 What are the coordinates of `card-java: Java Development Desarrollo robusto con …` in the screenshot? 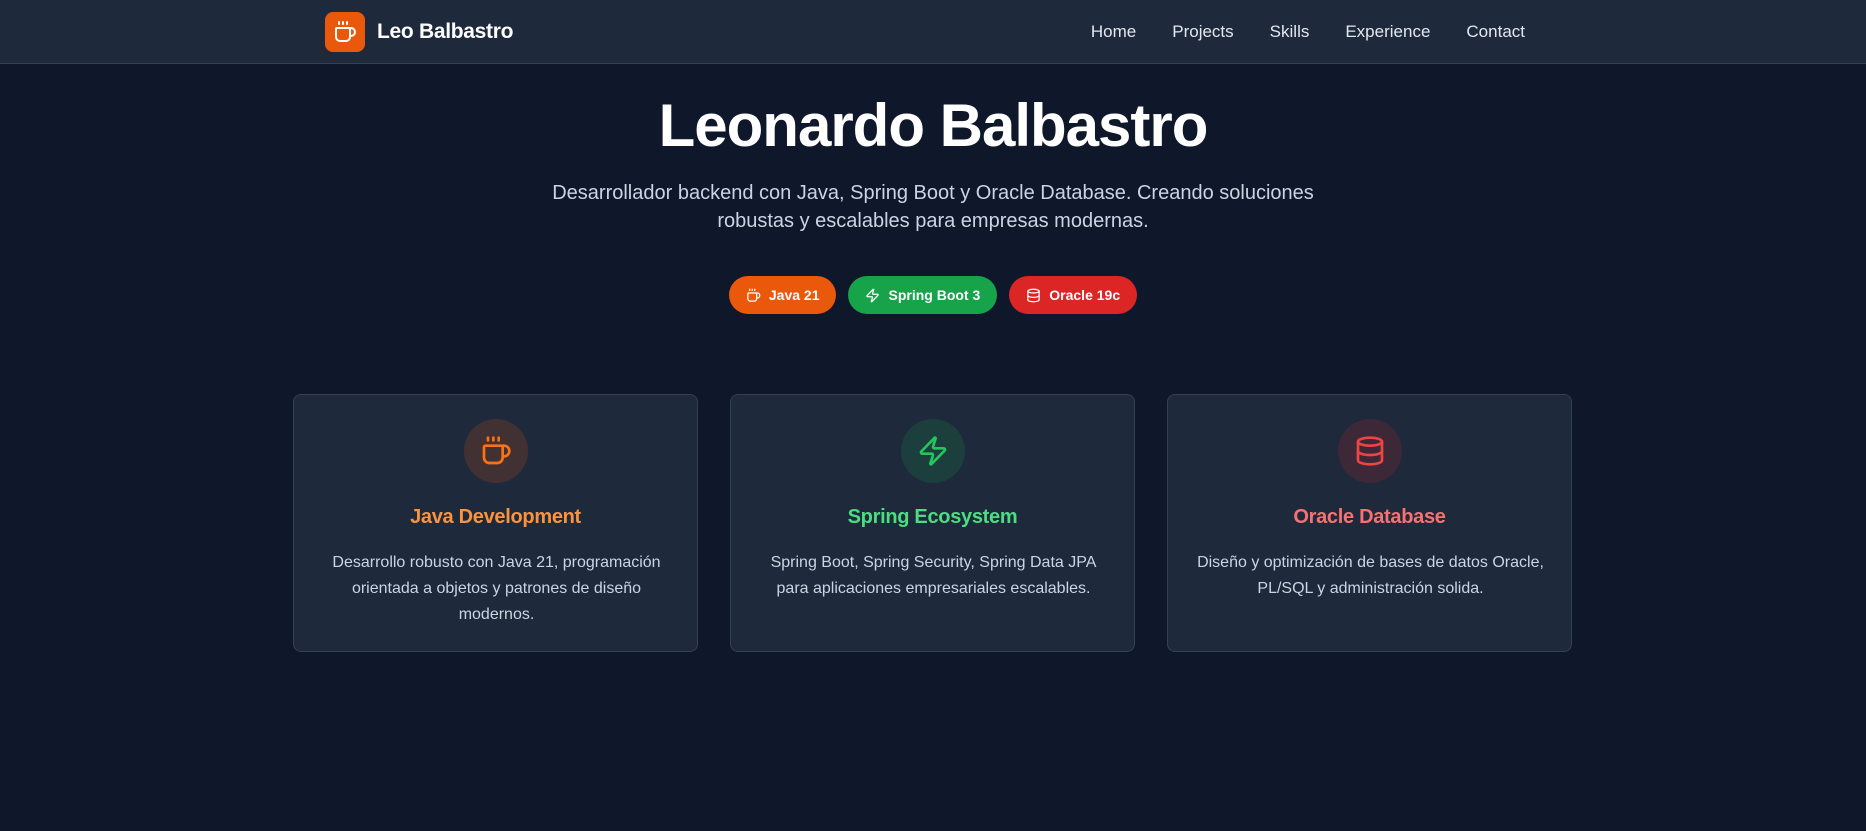 It's located at (495, 523).